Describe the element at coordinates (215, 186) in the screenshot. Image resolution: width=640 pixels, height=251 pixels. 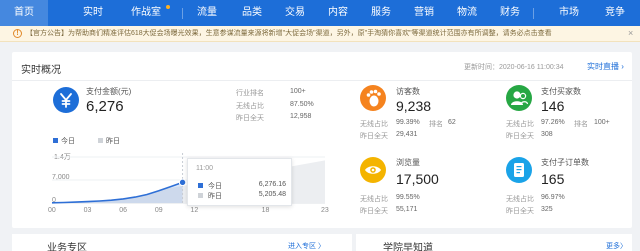
I see `tooltip-today-label: 今日` at that location.